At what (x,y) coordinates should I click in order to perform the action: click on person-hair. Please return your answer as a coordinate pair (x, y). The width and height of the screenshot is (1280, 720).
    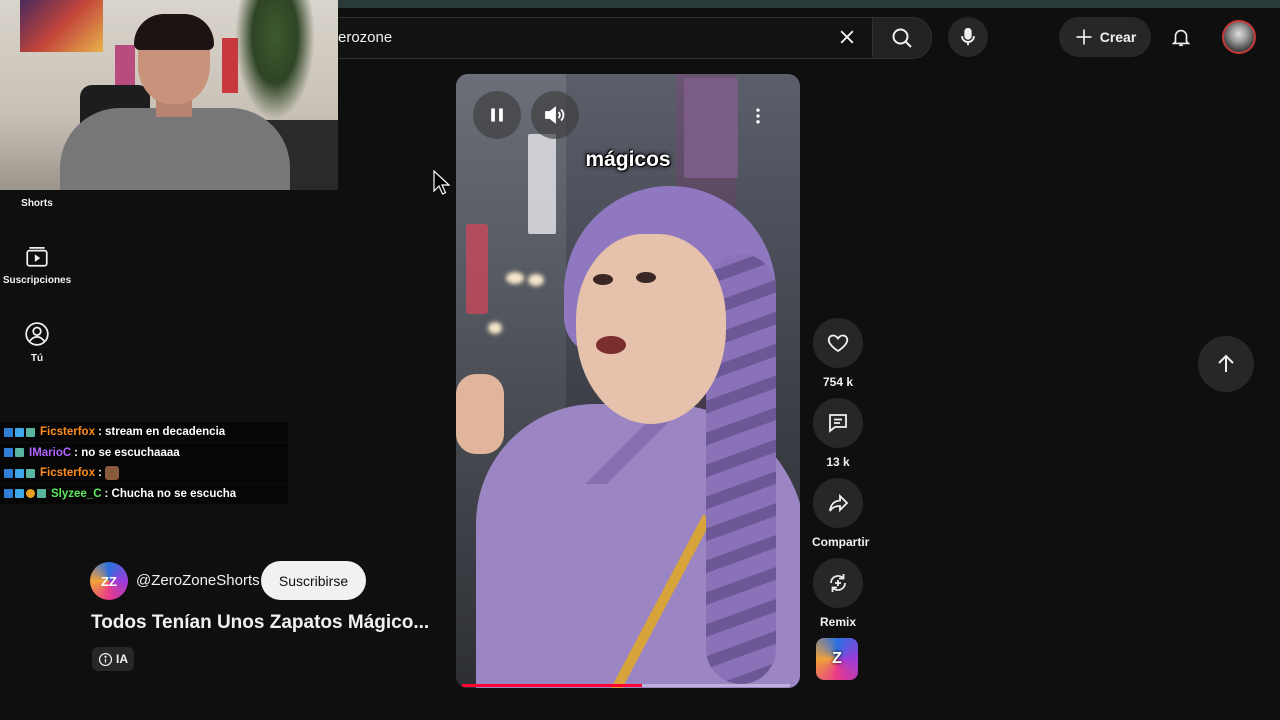
    Looking at the image, I should click on (174, 32).